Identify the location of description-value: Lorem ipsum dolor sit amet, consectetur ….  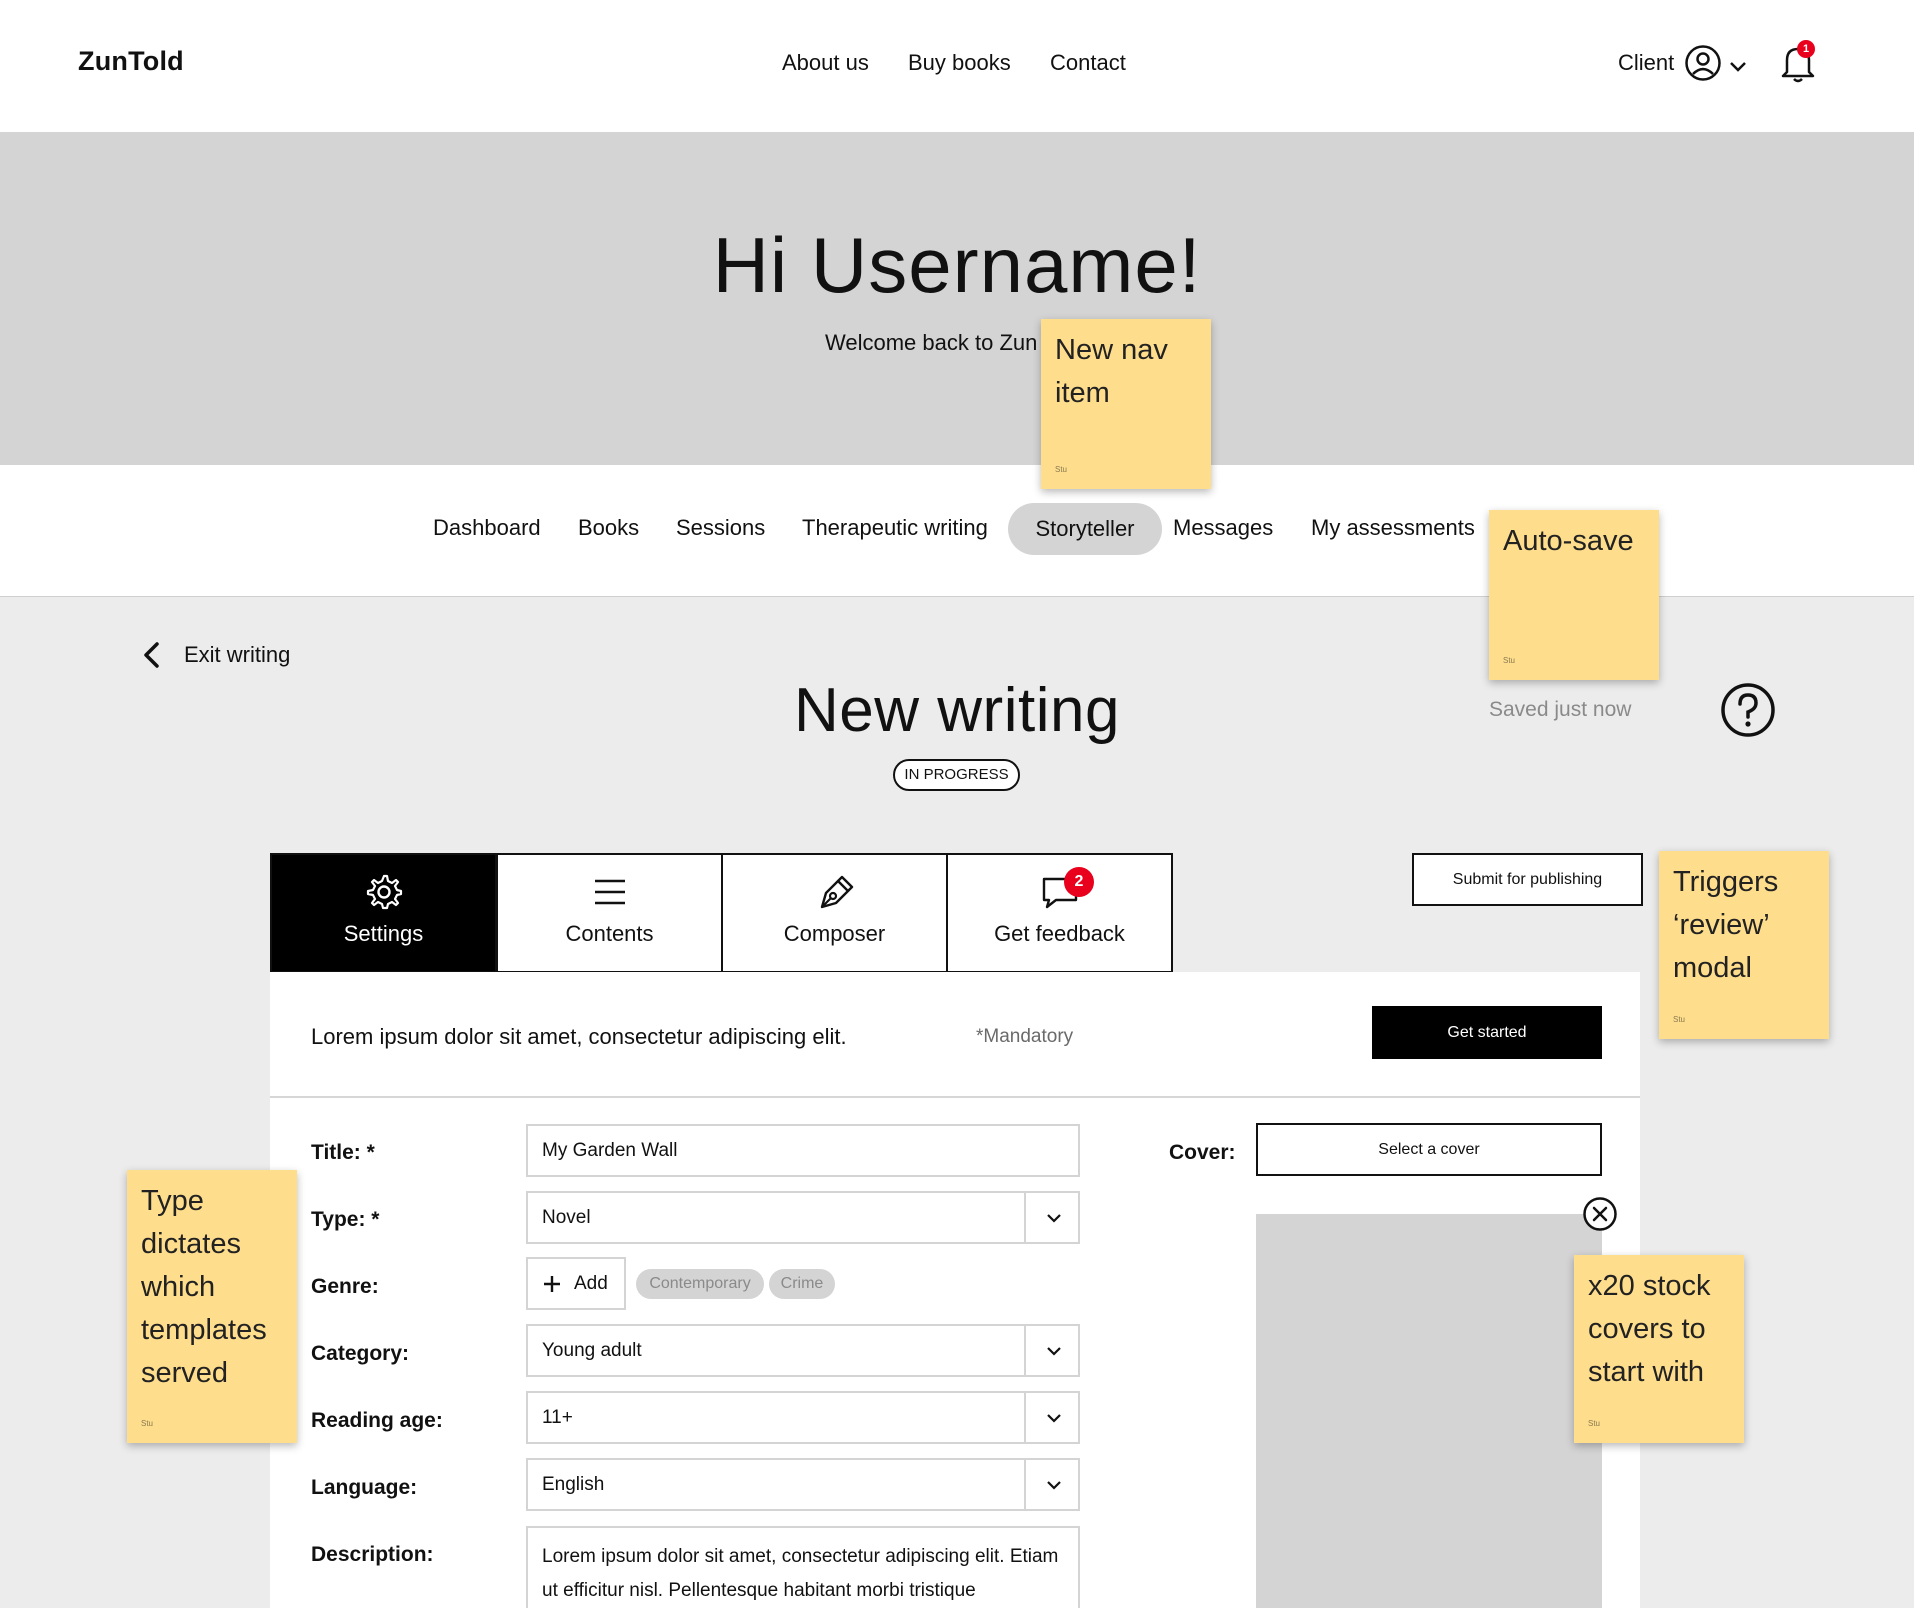
(800, 1573).